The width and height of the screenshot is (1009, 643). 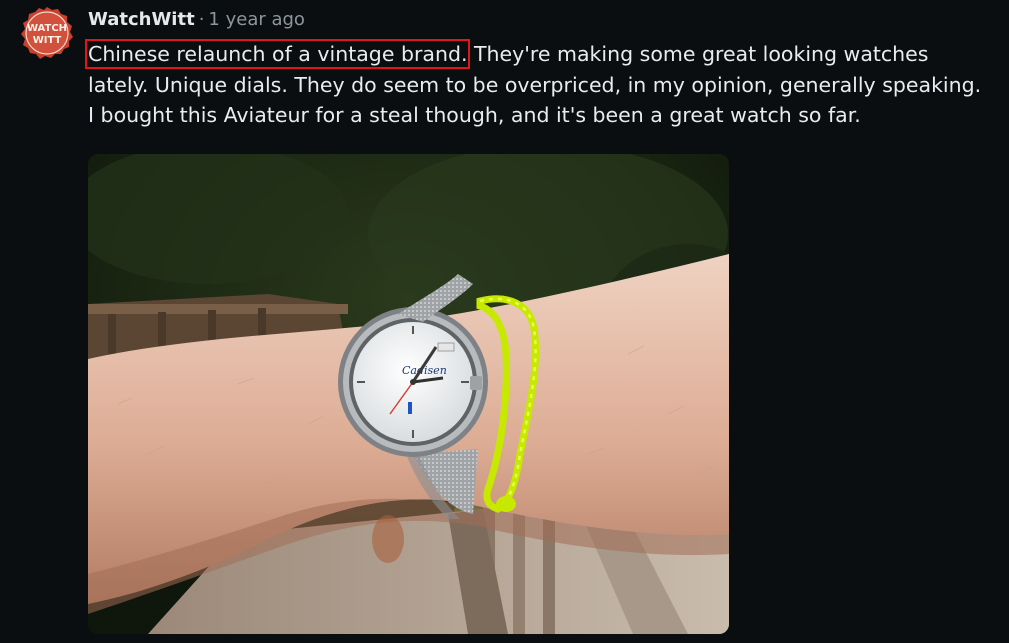 I want to click on avatar: WATCH WITT, so click(x=47, y=33).